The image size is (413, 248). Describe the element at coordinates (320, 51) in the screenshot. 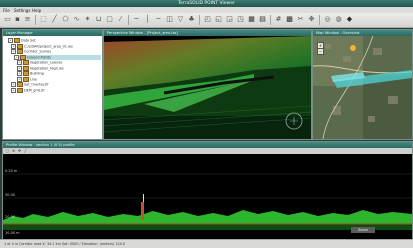

I see `zoom-out-icon: −` at that location.